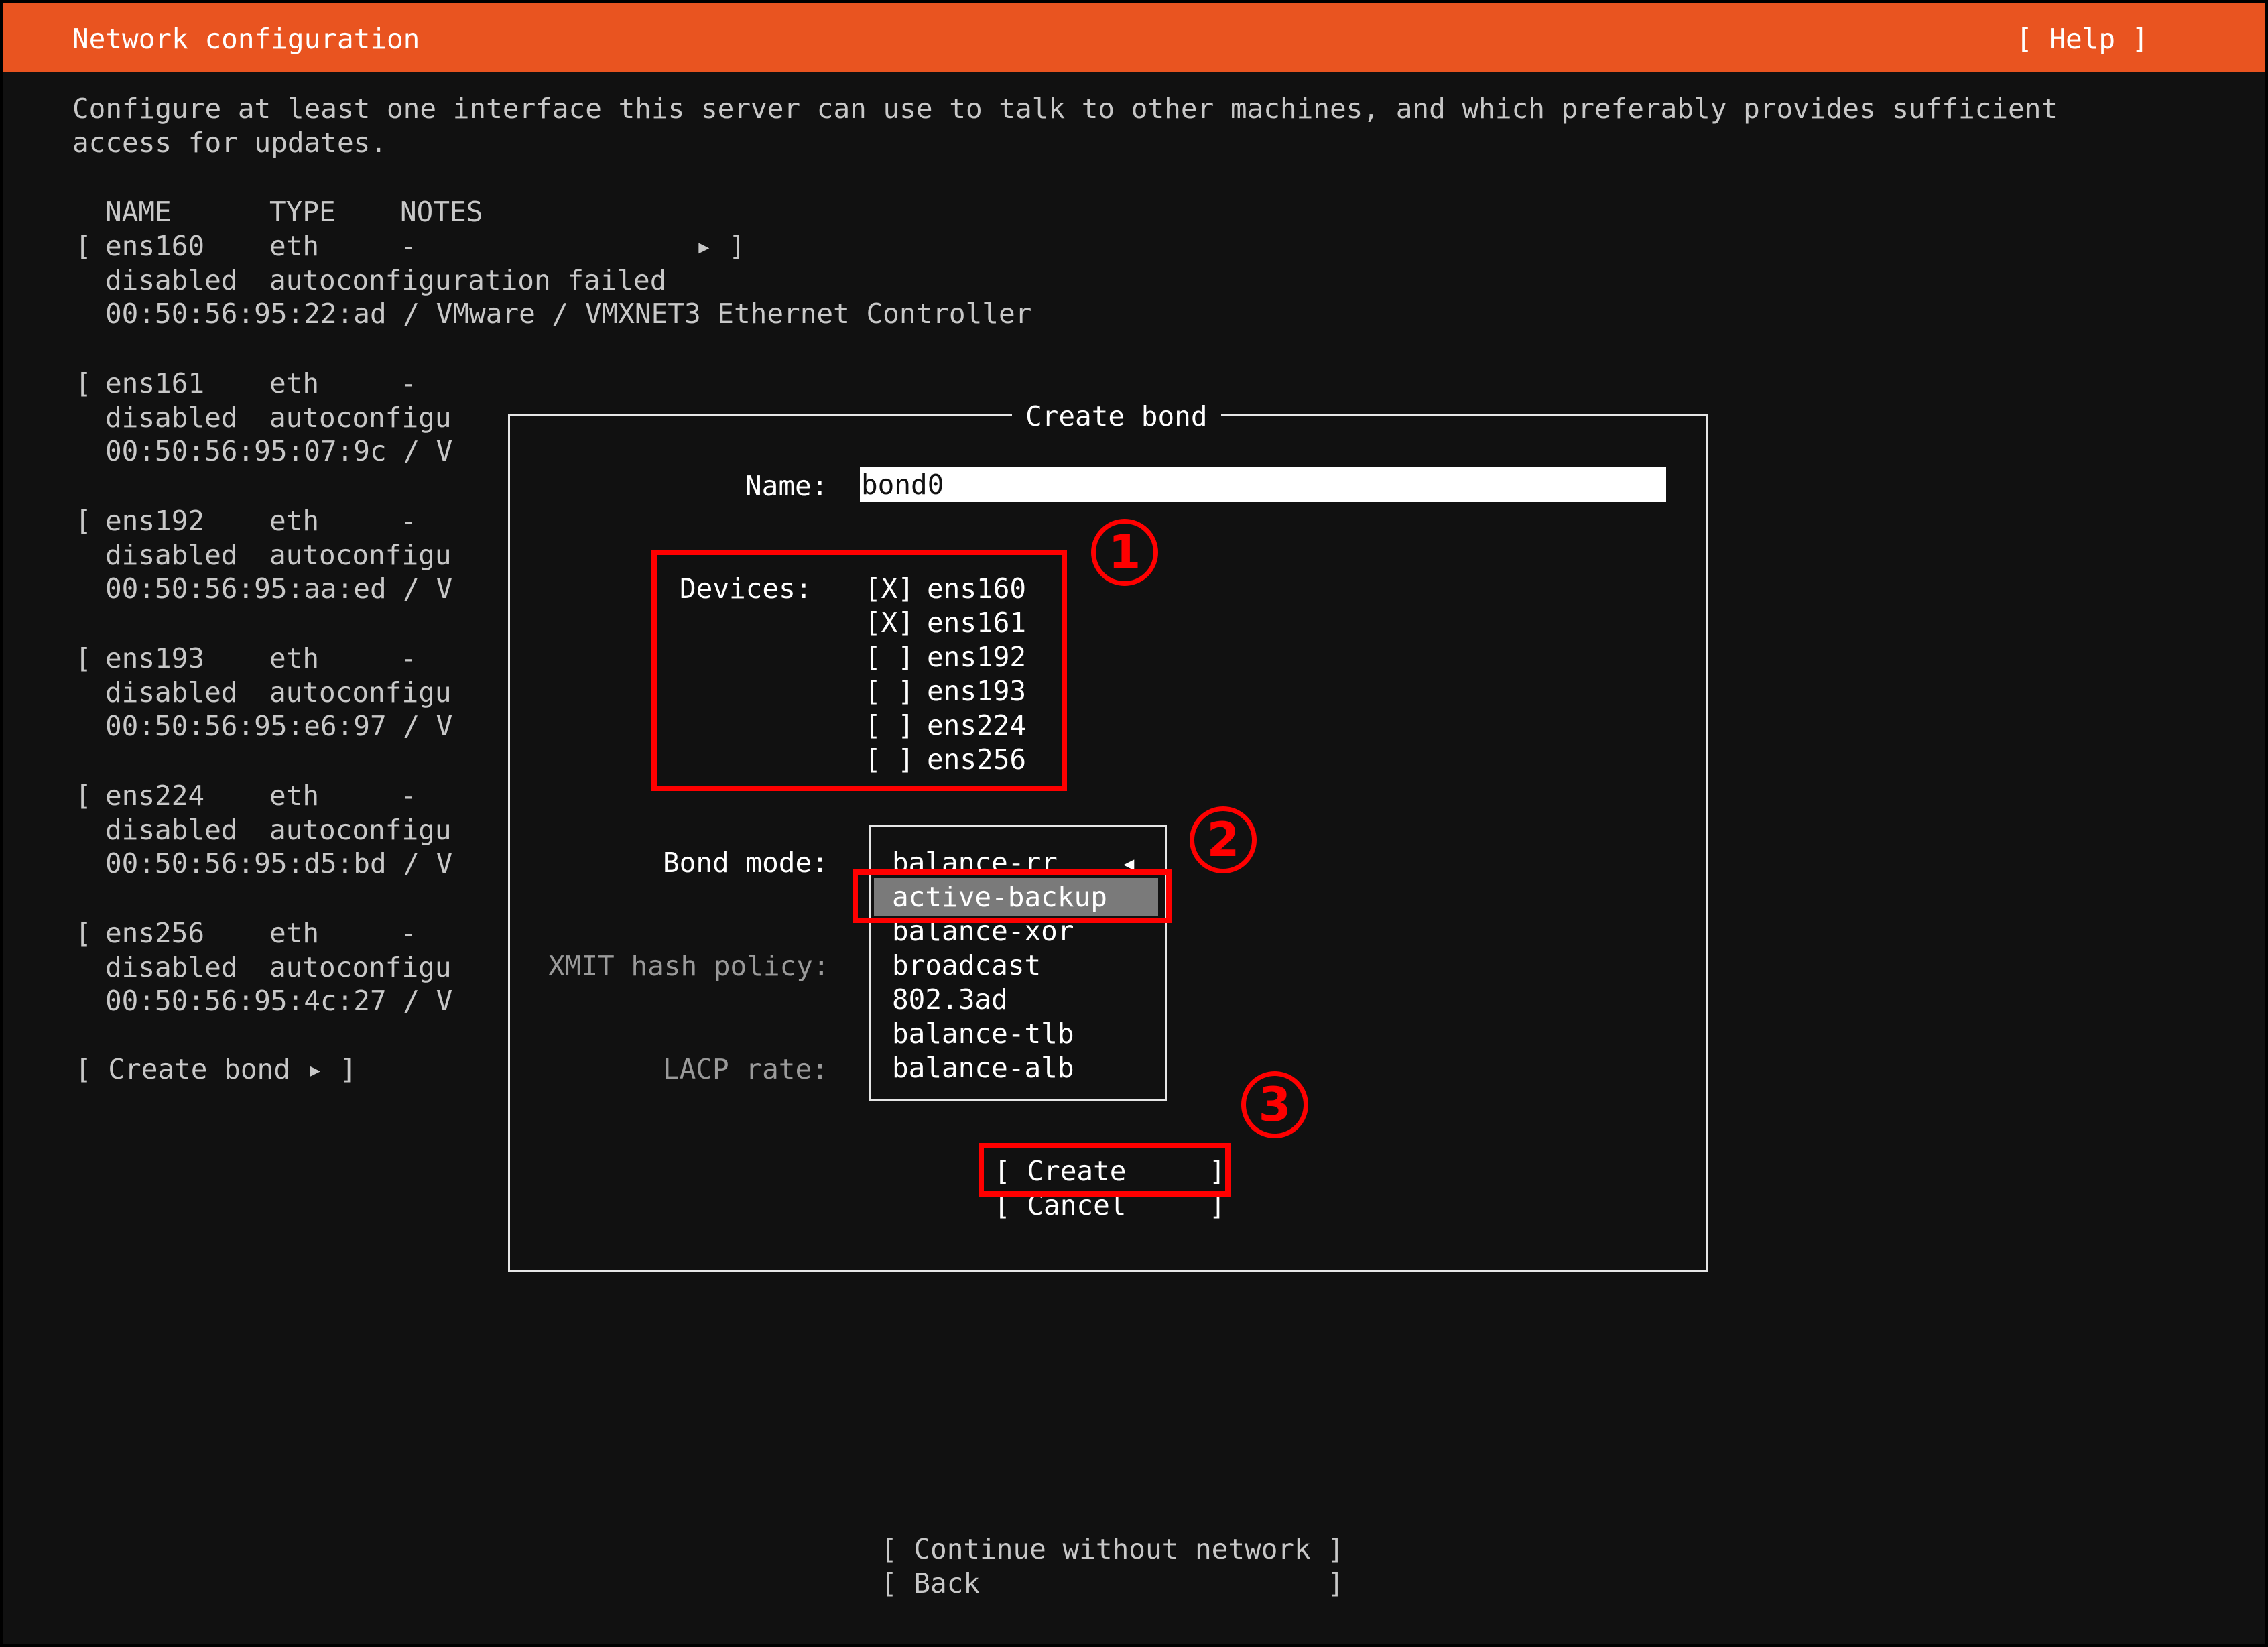  Describe the element at coordinates (1263, 484) in the screenshot. I see `bond-name-input: bond0` at that location.